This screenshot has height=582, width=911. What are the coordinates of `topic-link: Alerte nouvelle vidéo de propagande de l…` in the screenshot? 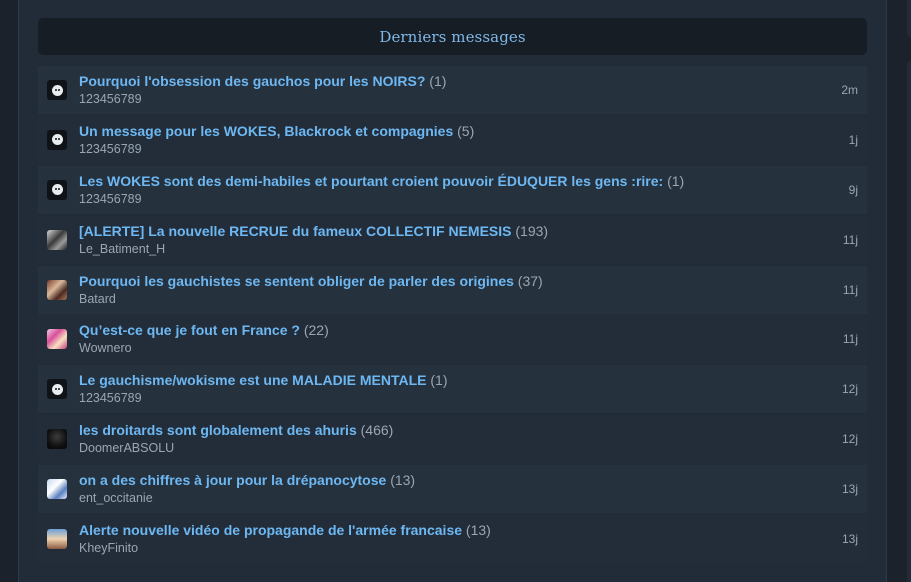 It's located at (270, 530).